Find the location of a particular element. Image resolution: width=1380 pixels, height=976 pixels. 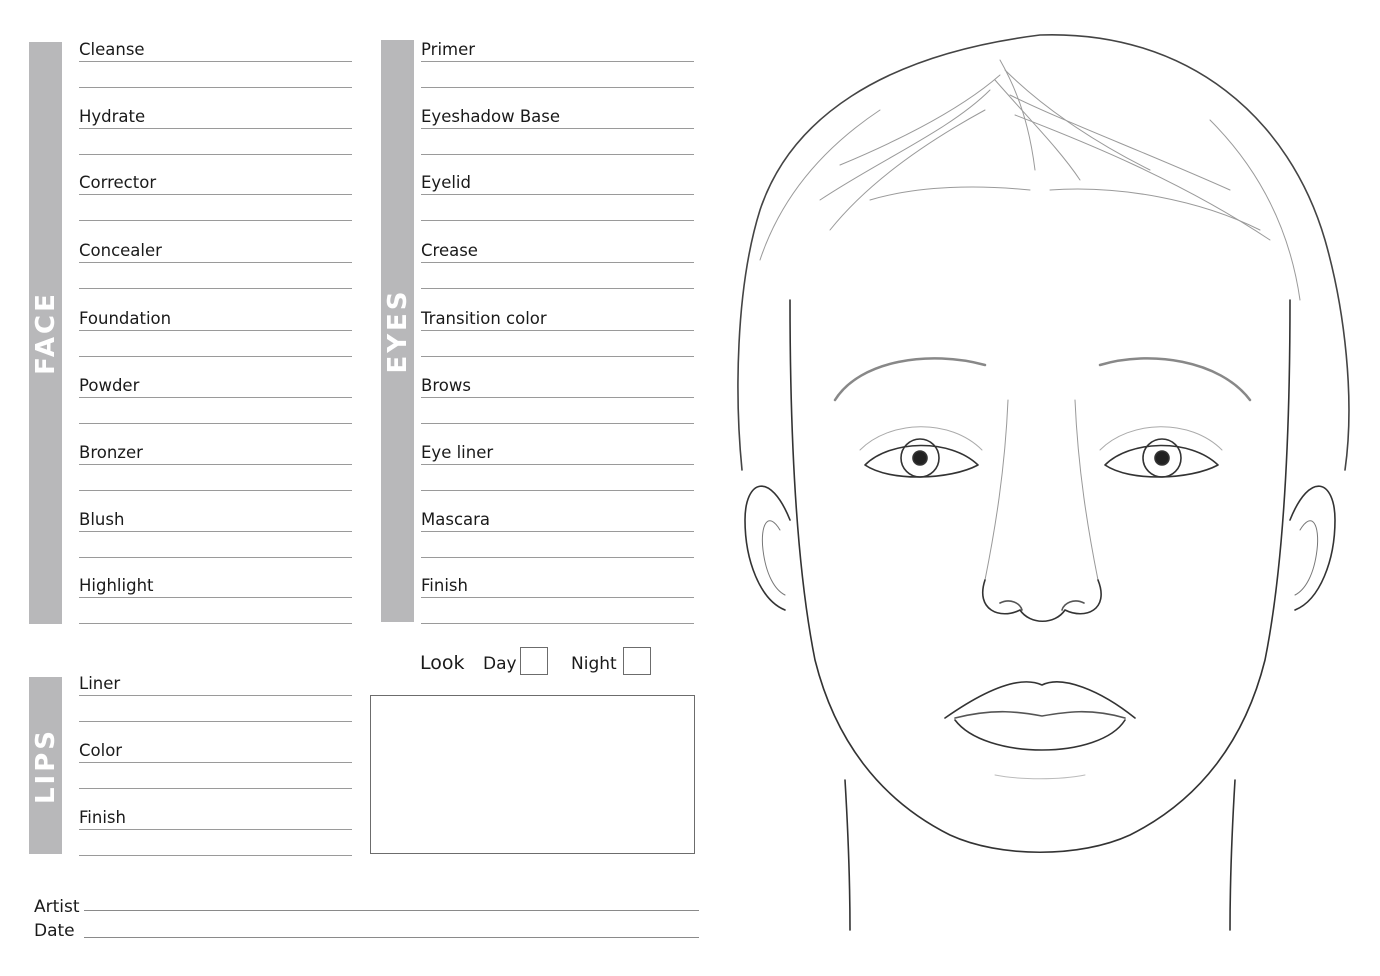

right-brow is located at coordinates (1175, 379).